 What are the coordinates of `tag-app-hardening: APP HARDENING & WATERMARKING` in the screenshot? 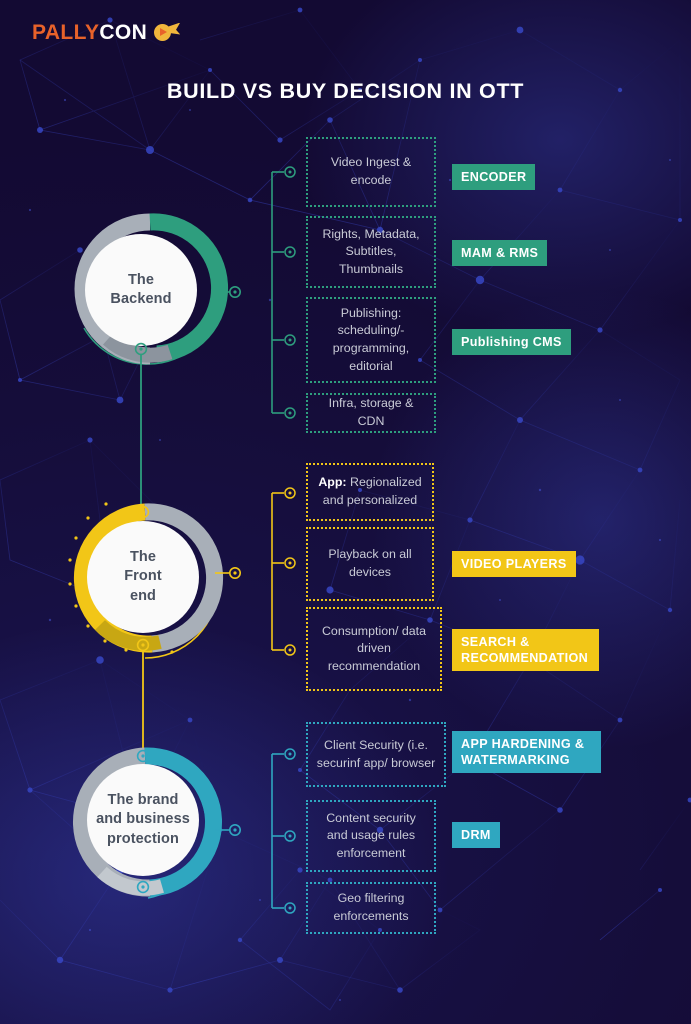 It's located at (526, 752).